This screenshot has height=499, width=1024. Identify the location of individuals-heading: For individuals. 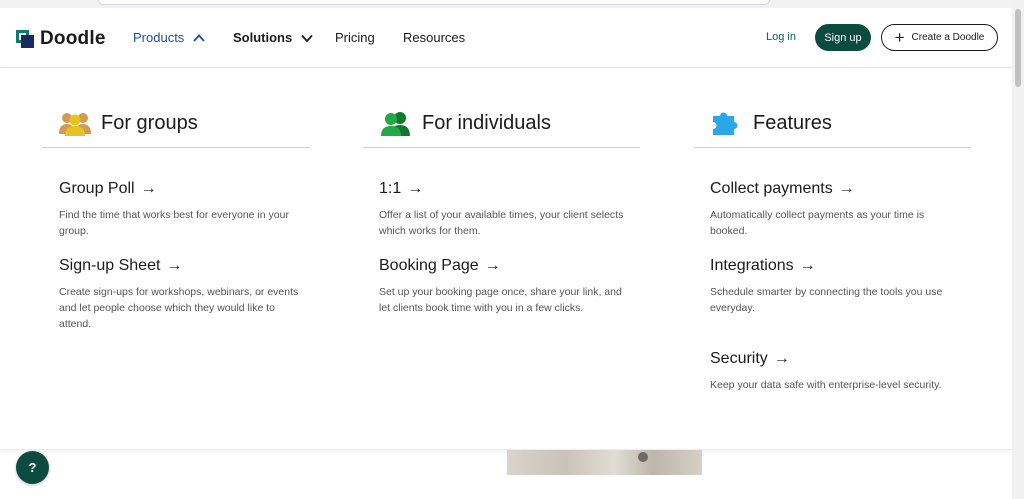
(465, 123).